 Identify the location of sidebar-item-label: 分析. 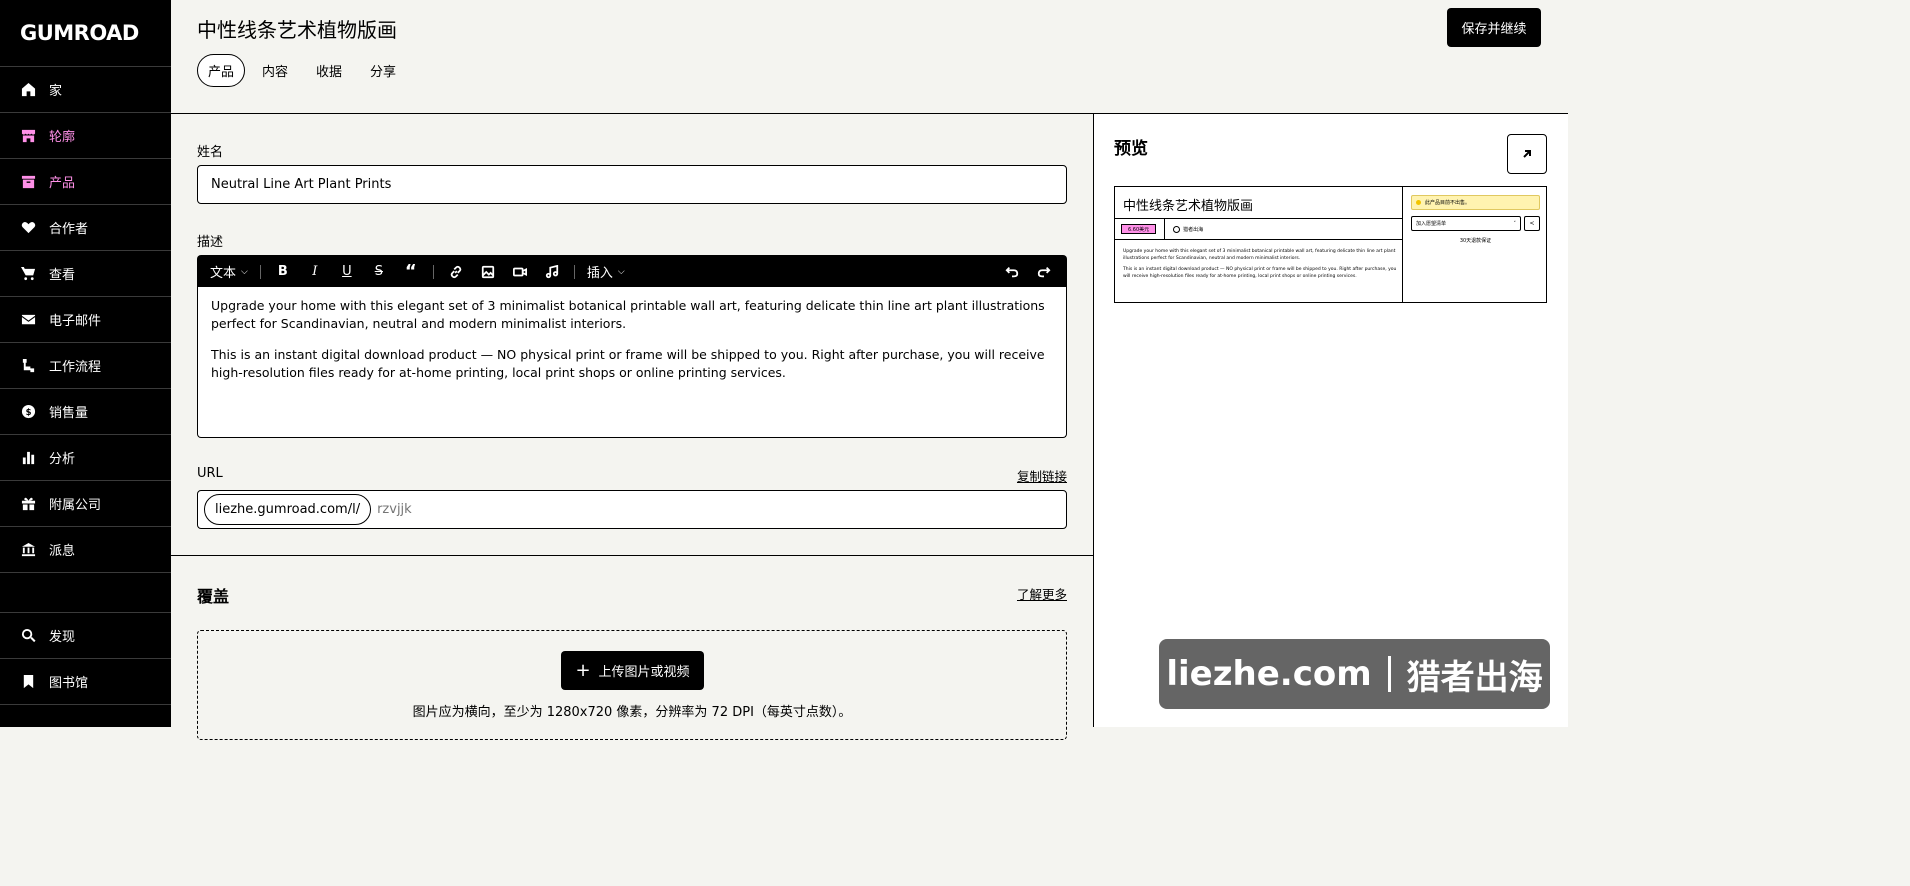
(62, 459).